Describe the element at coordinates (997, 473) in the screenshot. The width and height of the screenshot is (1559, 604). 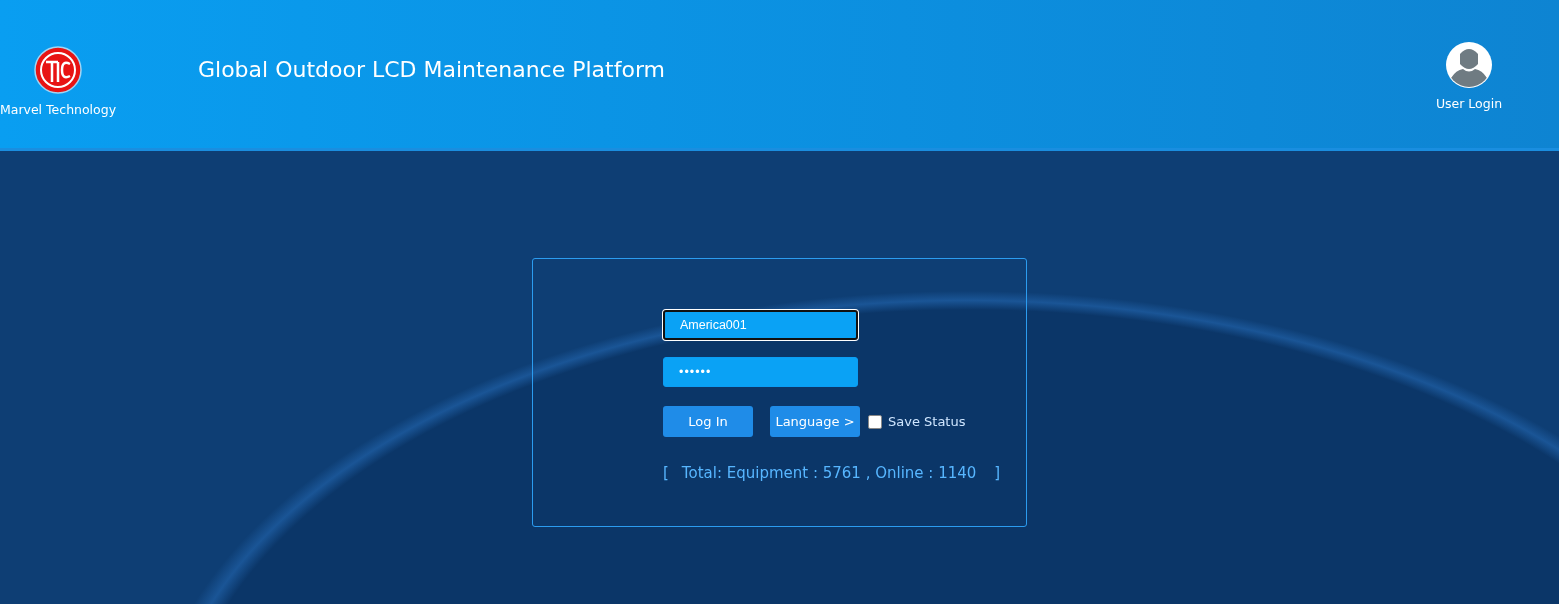
I see `bracket: ]` at that location.